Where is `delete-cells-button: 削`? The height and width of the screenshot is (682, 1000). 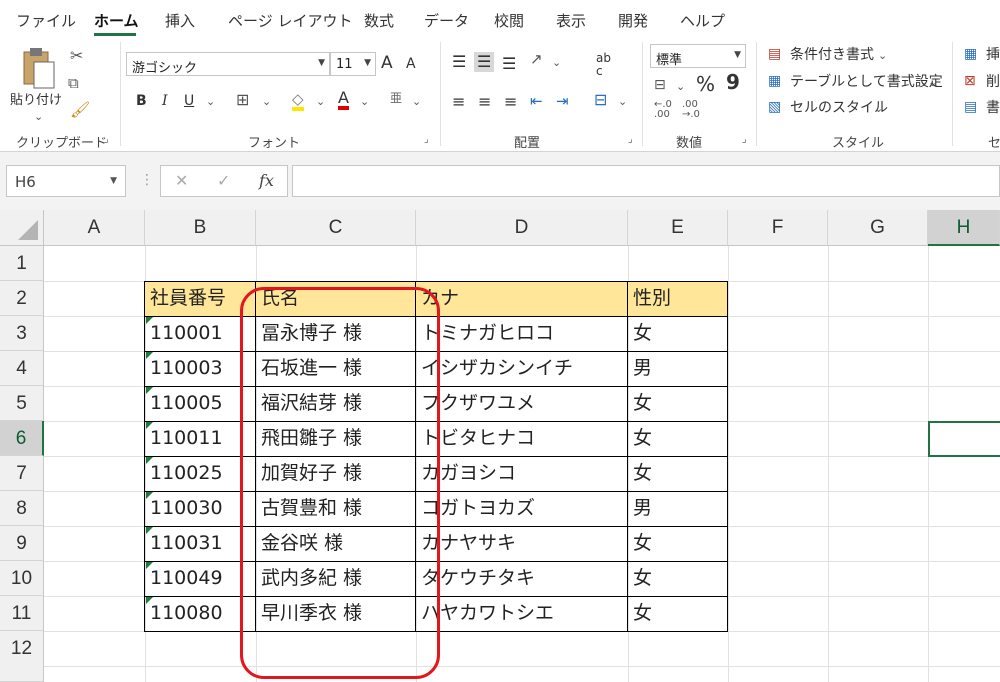
delete-cells-button: 削 is located at coordinates (993, 82).